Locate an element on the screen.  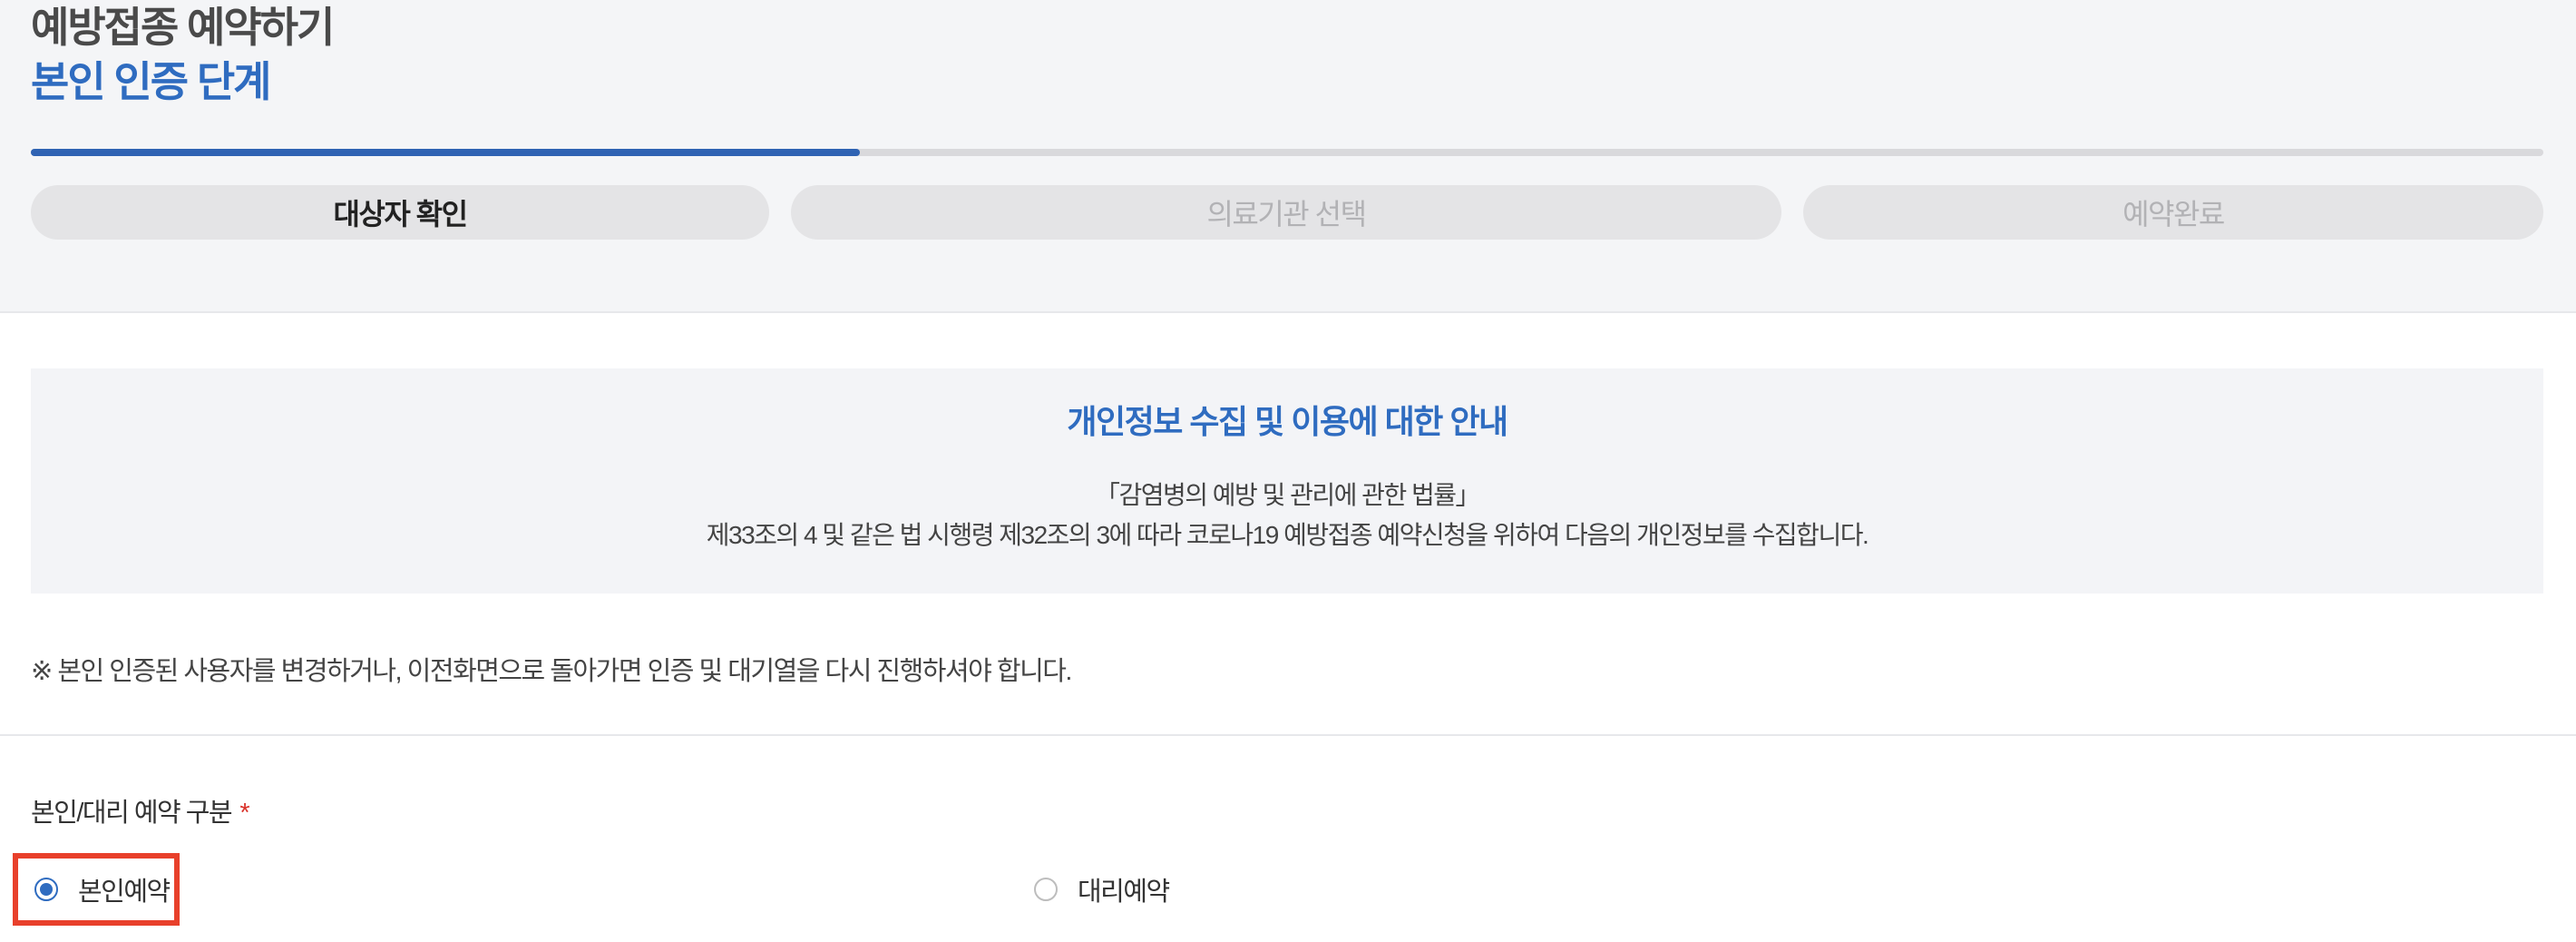
step-reservation-complete: 예약완료 is located at coordinates (2173, 212).